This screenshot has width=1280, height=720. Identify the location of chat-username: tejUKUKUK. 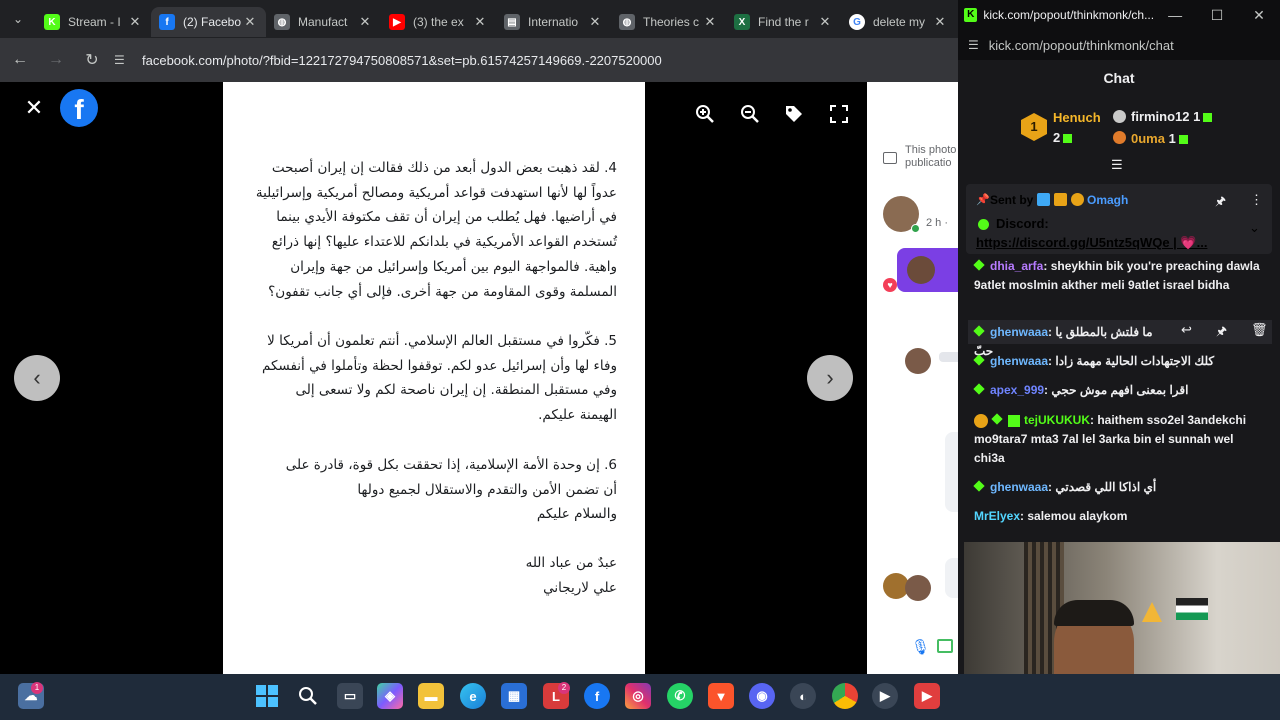
(1057, 420).